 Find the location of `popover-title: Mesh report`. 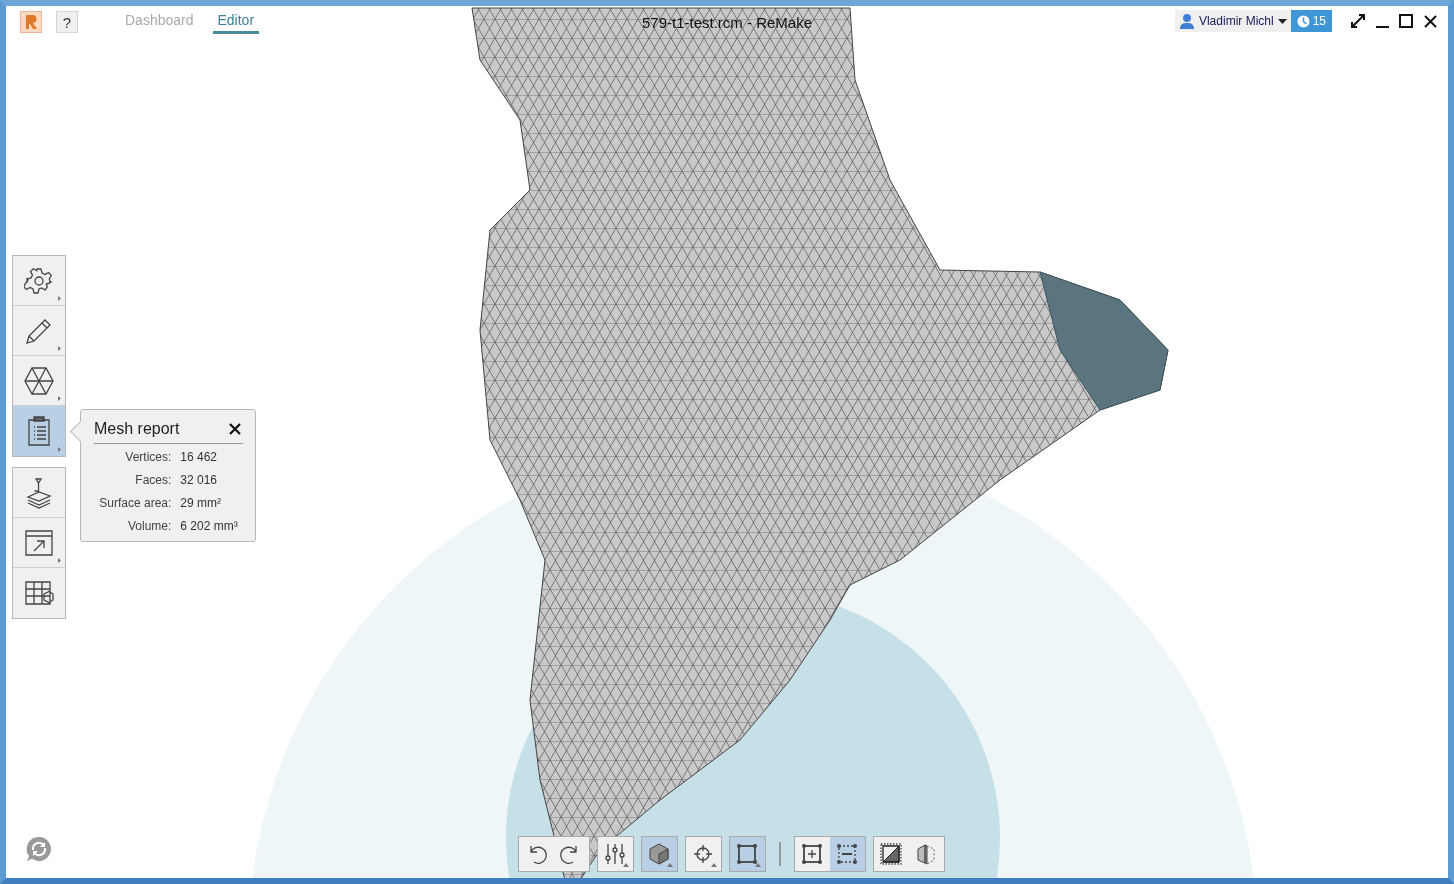

popover-title: Mesh report is located at coordinates (137, 429).